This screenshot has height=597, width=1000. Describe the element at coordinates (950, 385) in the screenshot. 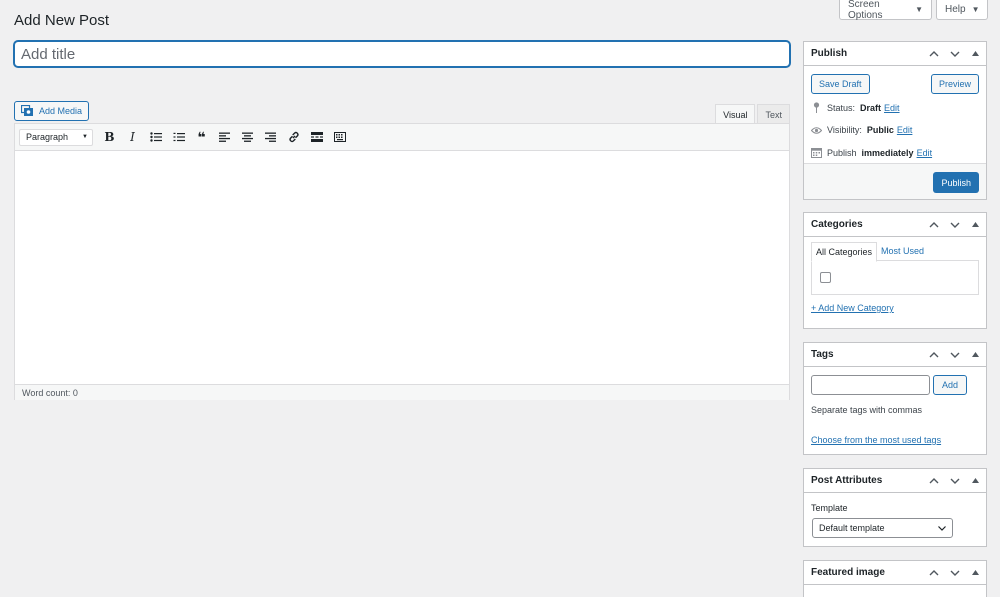

I see `add-tag-button: Add` at that location.